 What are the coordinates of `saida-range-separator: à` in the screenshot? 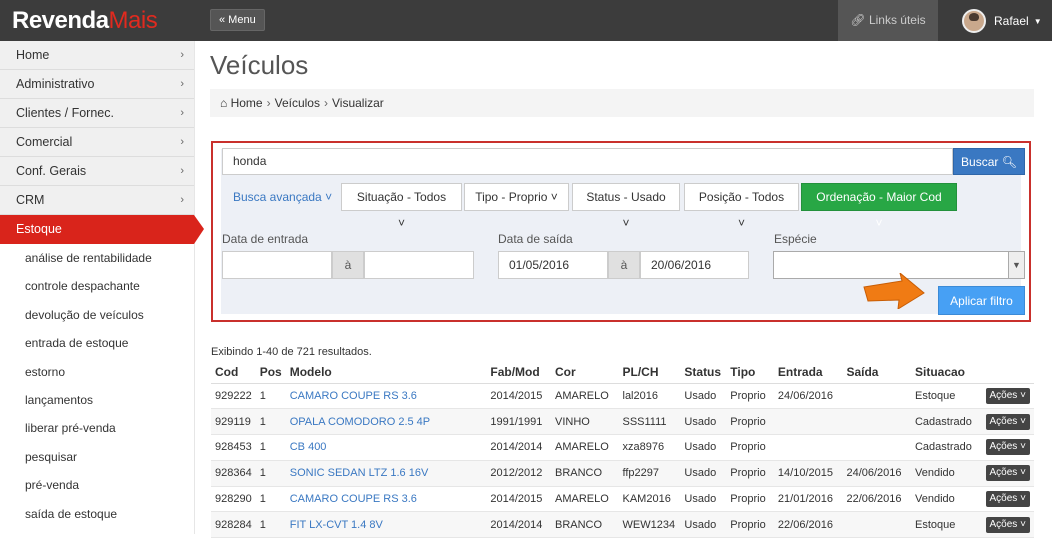 It's located at (624, 265).